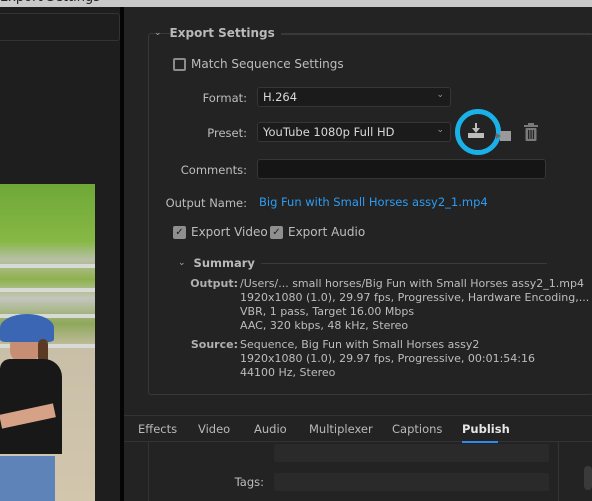 Image resolution: width=592 pixels, height=501 pixels. I want to click on video-preview-frame, so click(47, 342).